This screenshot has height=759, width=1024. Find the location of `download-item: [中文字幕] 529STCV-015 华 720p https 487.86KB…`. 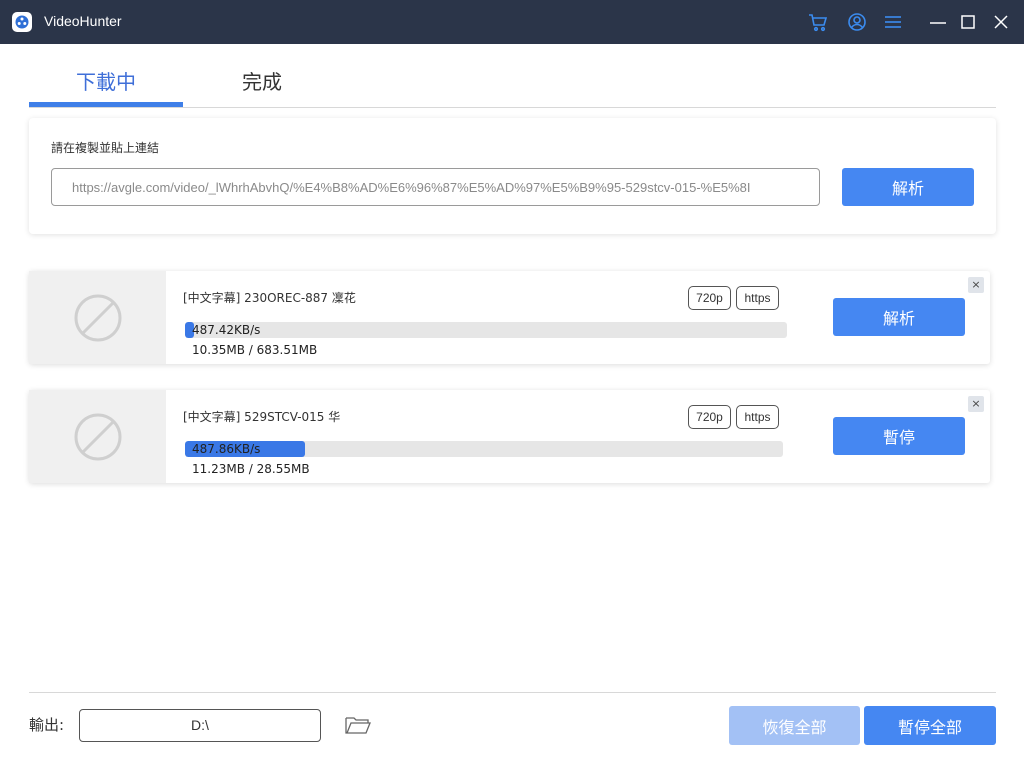

download-item: [中文字幕] 529STCV-015 华 720p https 487.86KB… is located at coordinates (509, 436).